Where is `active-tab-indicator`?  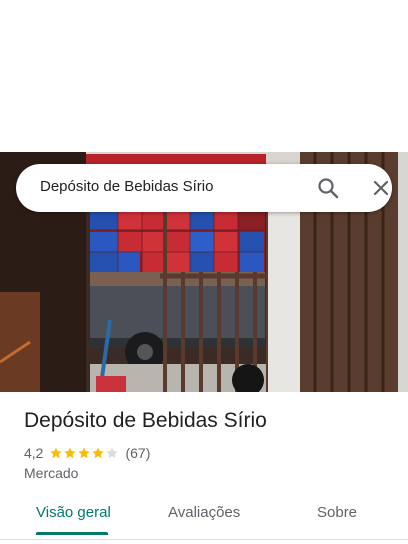 active-tab-indicator is located at coordinates (72, 533).